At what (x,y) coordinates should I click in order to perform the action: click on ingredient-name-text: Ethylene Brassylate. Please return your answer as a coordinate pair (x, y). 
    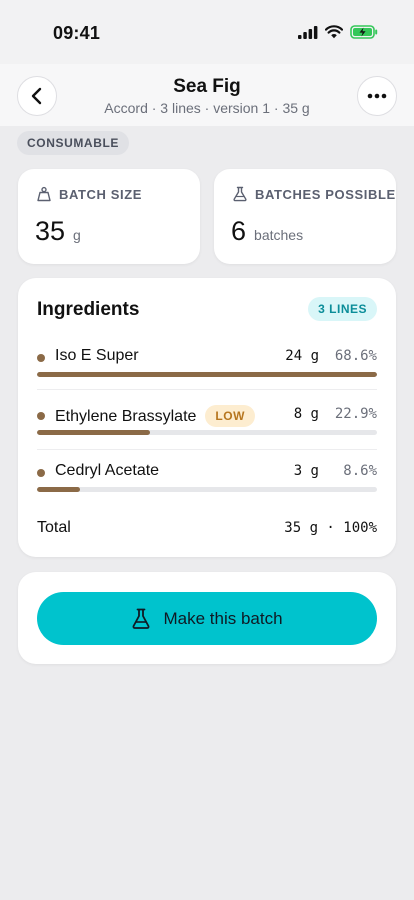
    Looking at the image, I should click on (126, 416).